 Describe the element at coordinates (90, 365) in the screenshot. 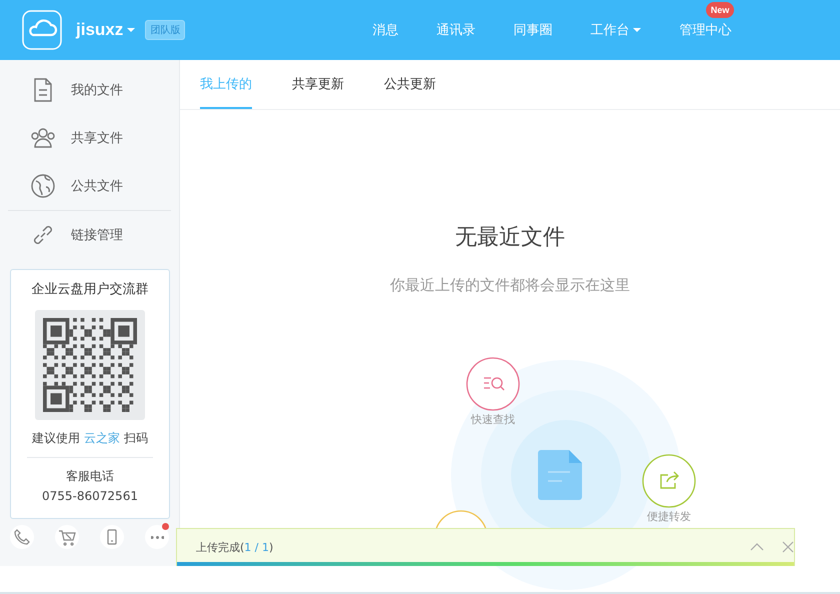

I see `qr-code-icon` at that location.